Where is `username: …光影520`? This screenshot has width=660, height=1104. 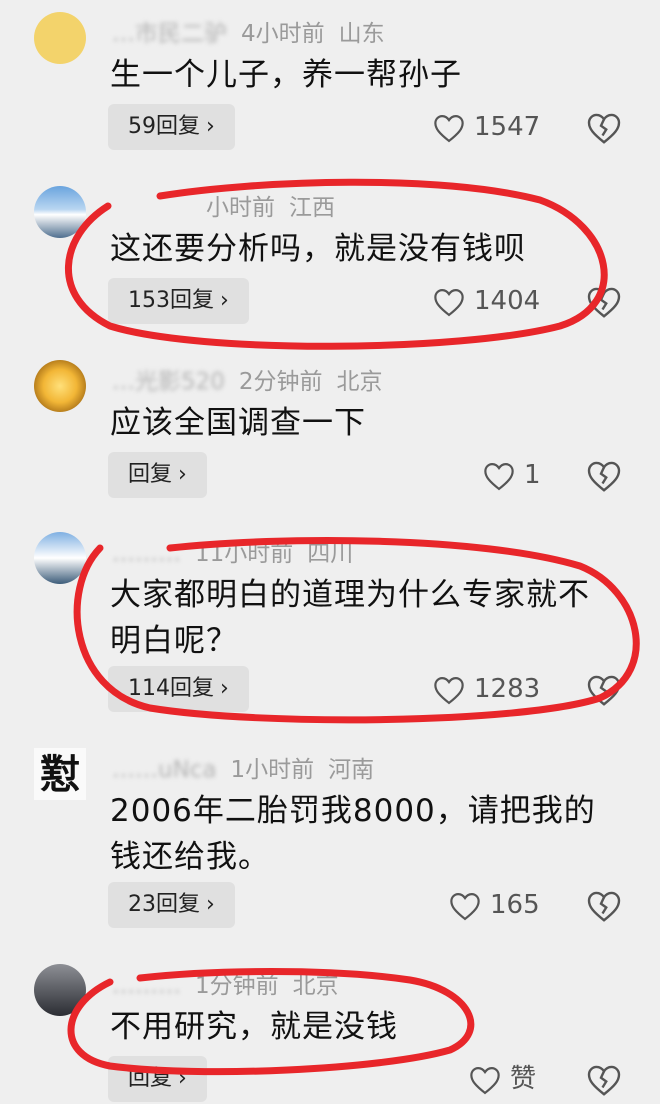
username: …光影520 is located at coordinates (168, 379).